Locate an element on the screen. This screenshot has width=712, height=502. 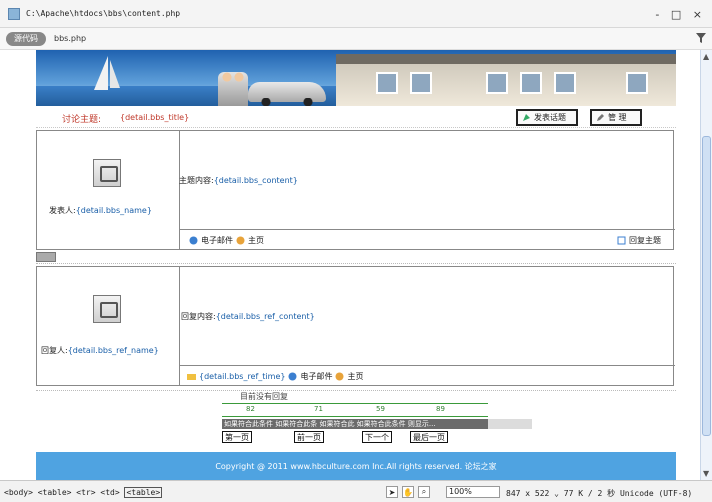
document-info: 847 x 522 ⌄ 77 K / 2 秒 Unicode (UTF-8) is located at coordinates (599, 493).